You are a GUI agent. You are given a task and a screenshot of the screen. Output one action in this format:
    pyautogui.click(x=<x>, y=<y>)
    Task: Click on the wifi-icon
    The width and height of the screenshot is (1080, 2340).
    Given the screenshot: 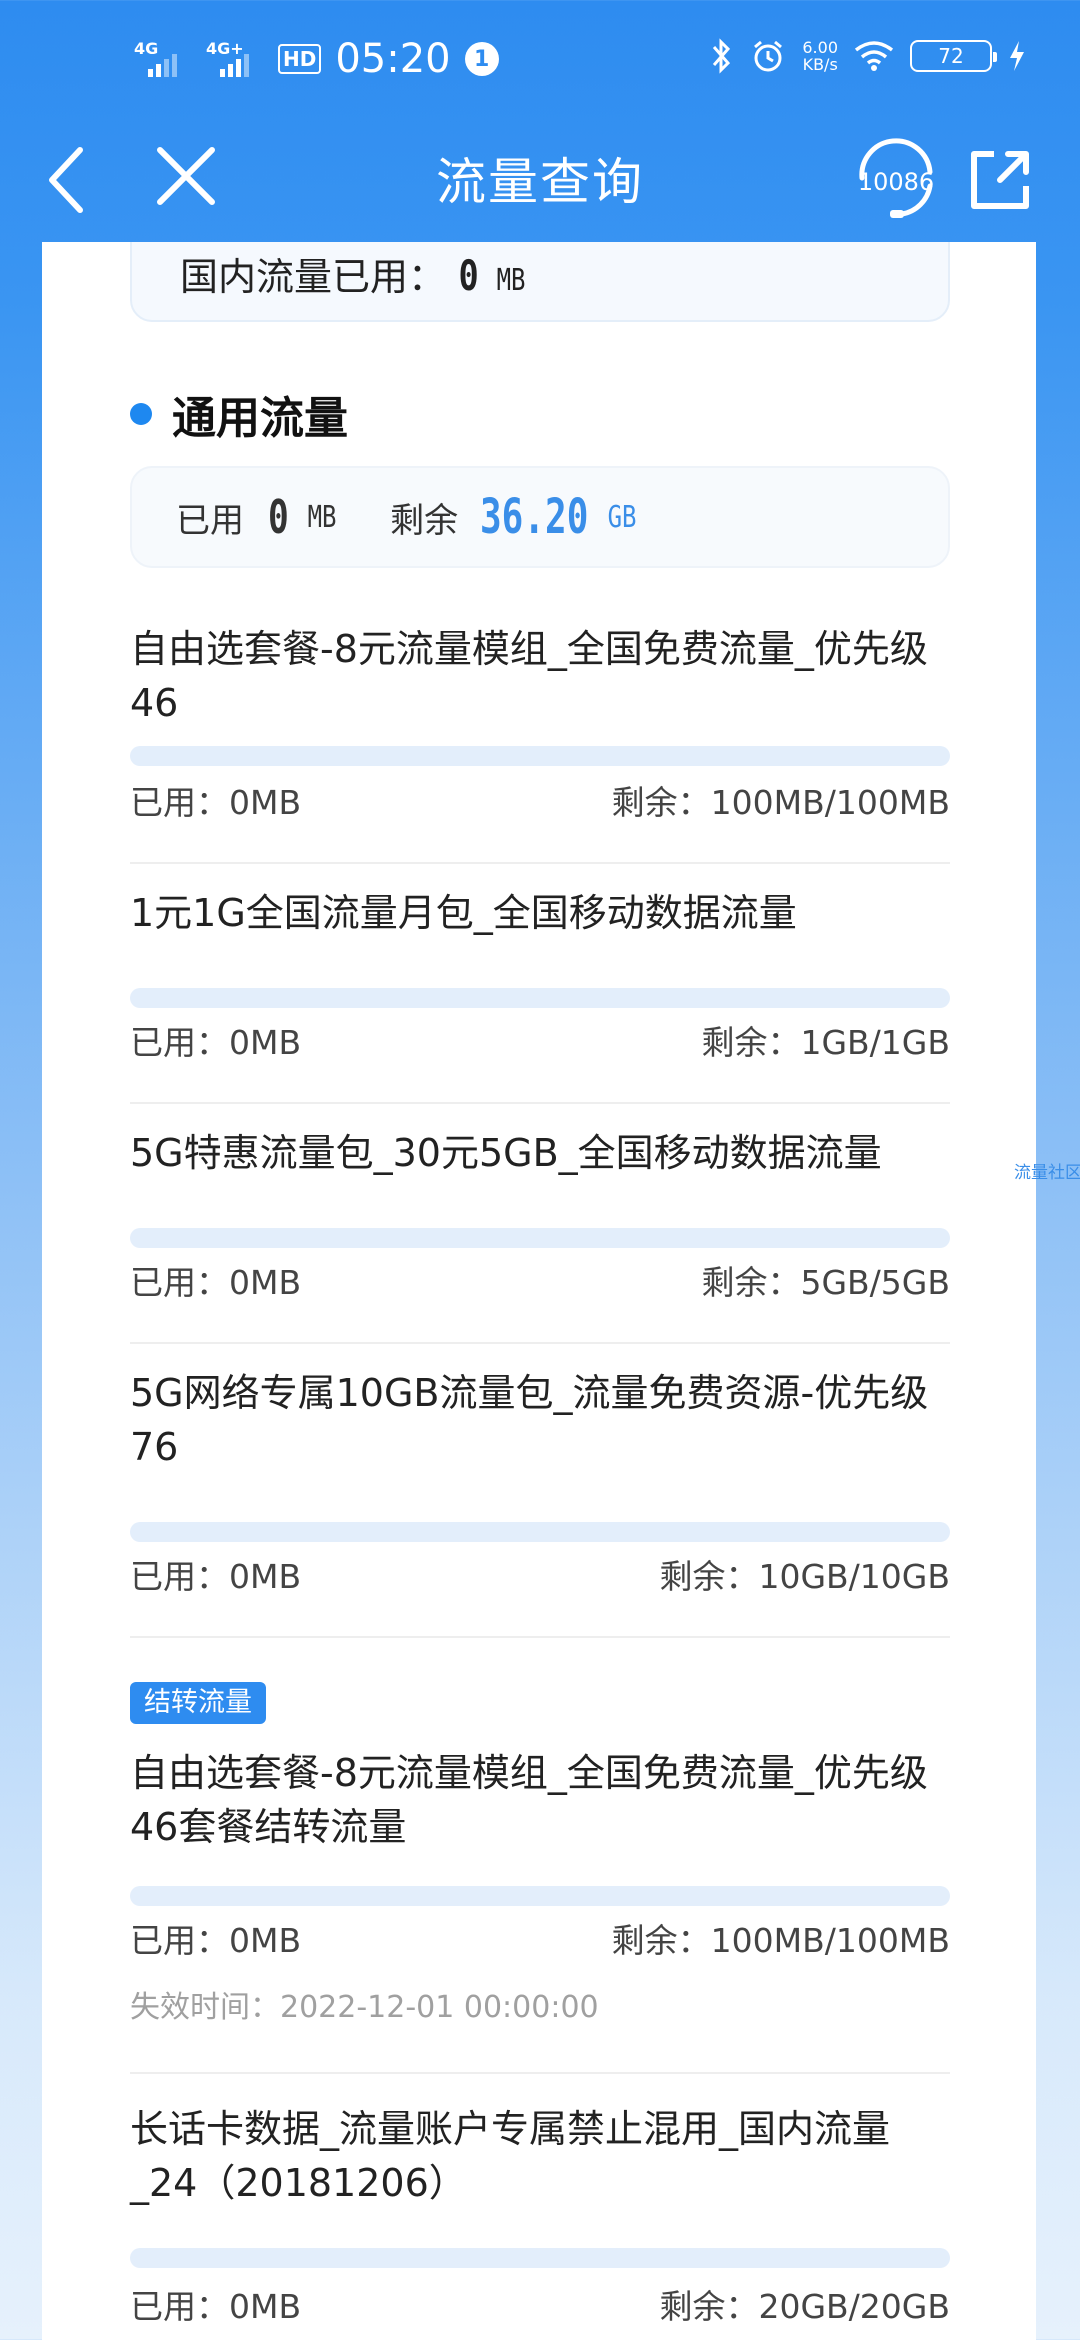 What is the action you would take?
    pyautogui.click(x=874, y=56)
    